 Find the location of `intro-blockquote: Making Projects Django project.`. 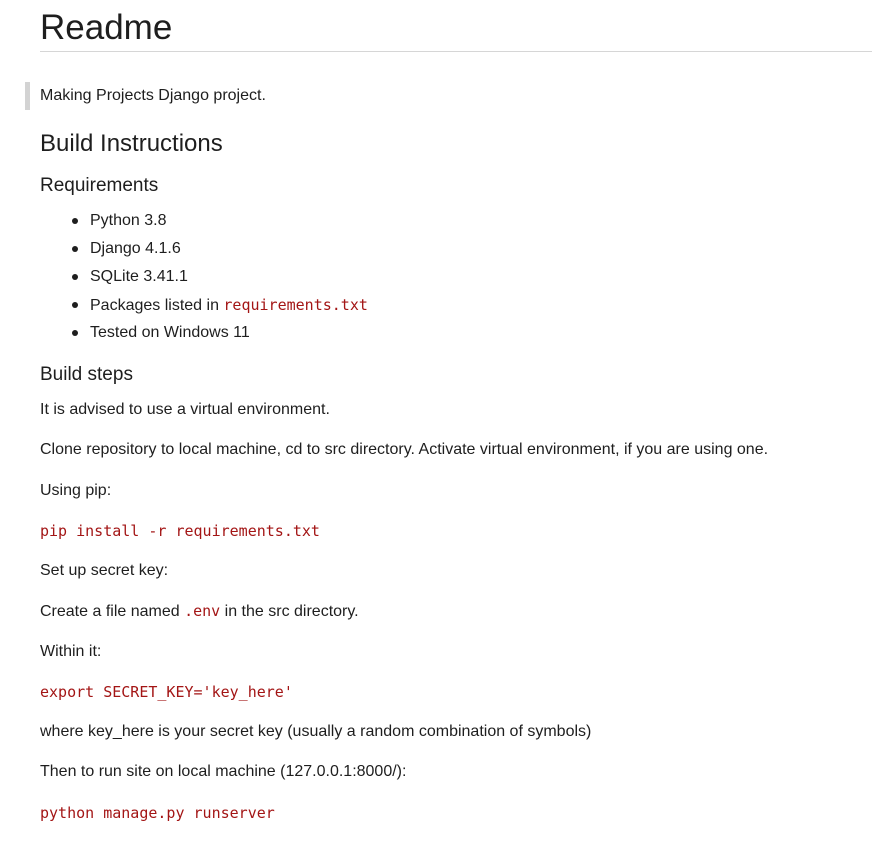

intro-blockquote: Making Projects Django project. is located at coordinates (432, 96).